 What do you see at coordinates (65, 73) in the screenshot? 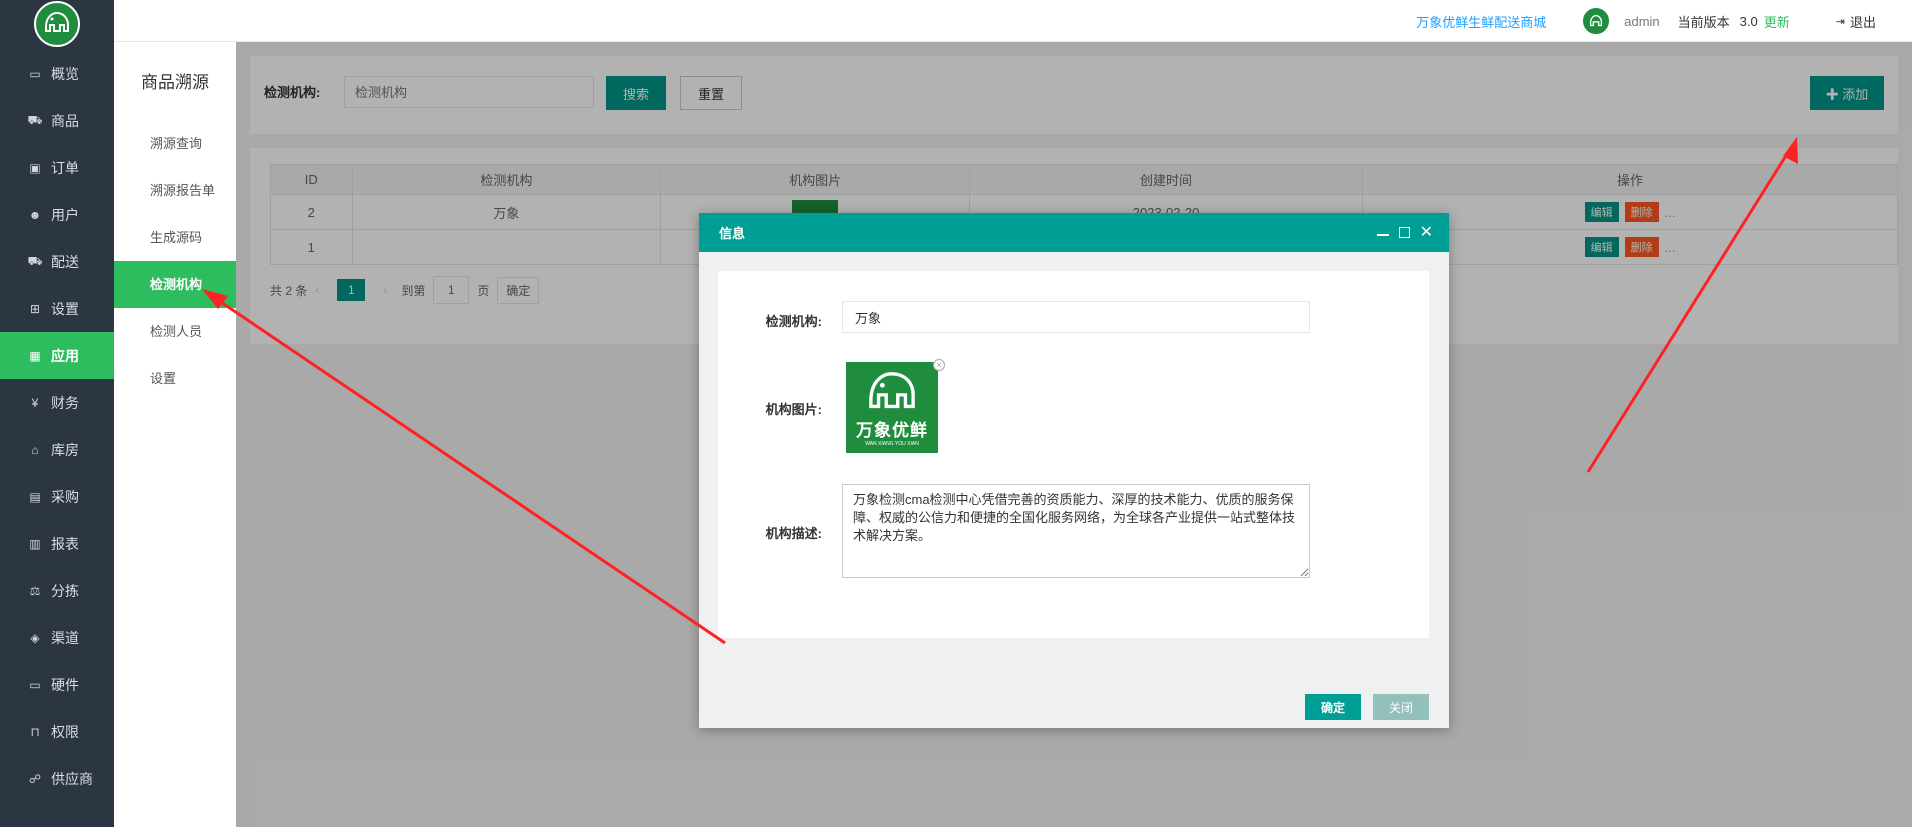
I see `sidebar-item-label: 概览` at bounding box center [65, 73].